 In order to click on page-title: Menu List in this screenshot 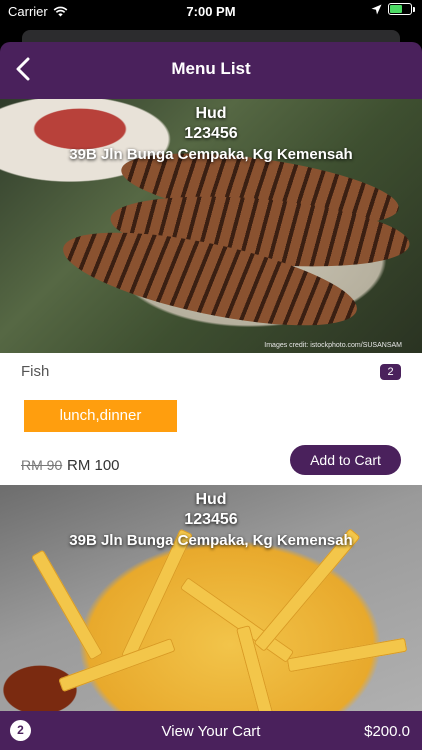, I will do `click(211, 68)`.